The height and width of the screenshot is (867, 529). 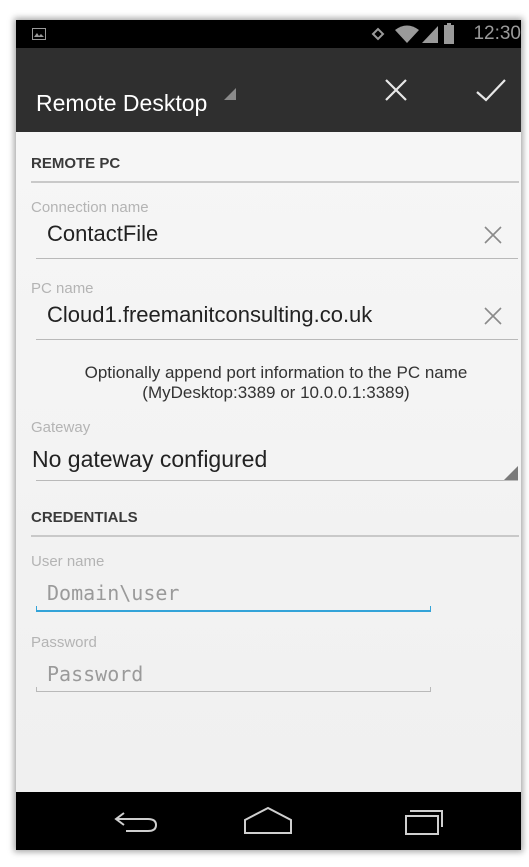 I want to click on status-time: 12:30, so click(x=497, y=33).